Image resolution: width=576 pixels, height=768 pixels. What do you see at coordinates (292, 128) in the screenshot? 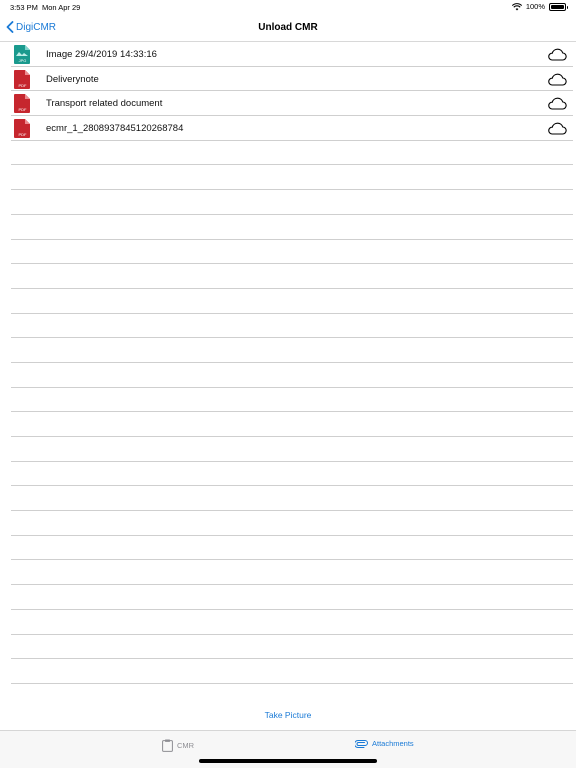
I see `attachment-row: PDF ecmr_1_2808937845120268784` at bounding box center [292, 128].